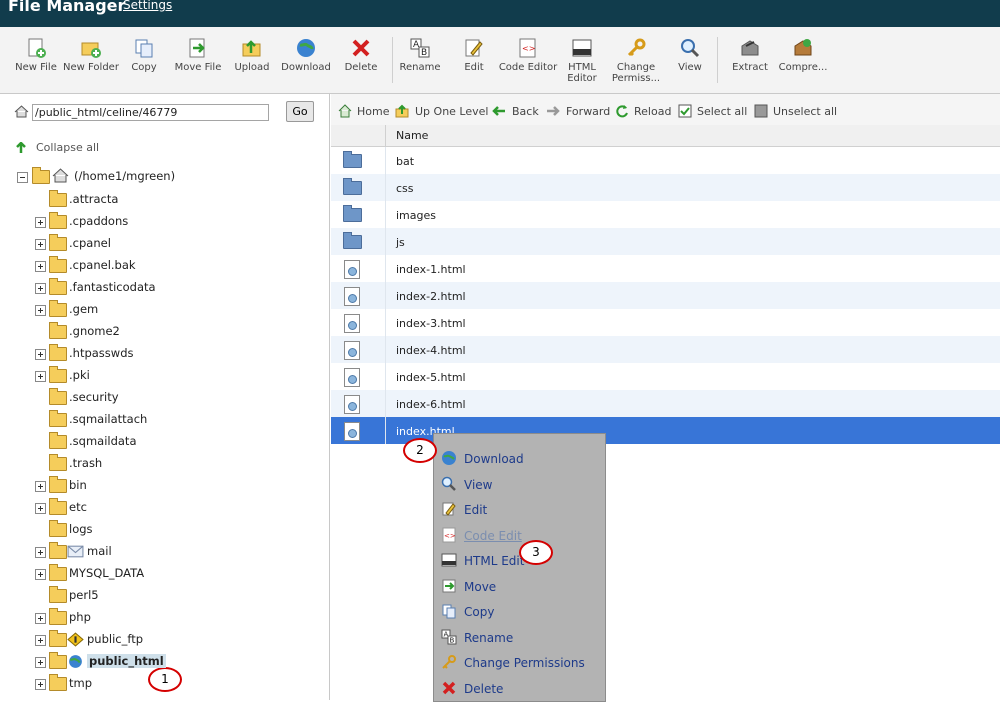 The image size is (1000, 702). What do you see at coordinates (160, 222) in the screenshot?
I see `tree-item: .cpaddons` at bounding box center [160, 222].